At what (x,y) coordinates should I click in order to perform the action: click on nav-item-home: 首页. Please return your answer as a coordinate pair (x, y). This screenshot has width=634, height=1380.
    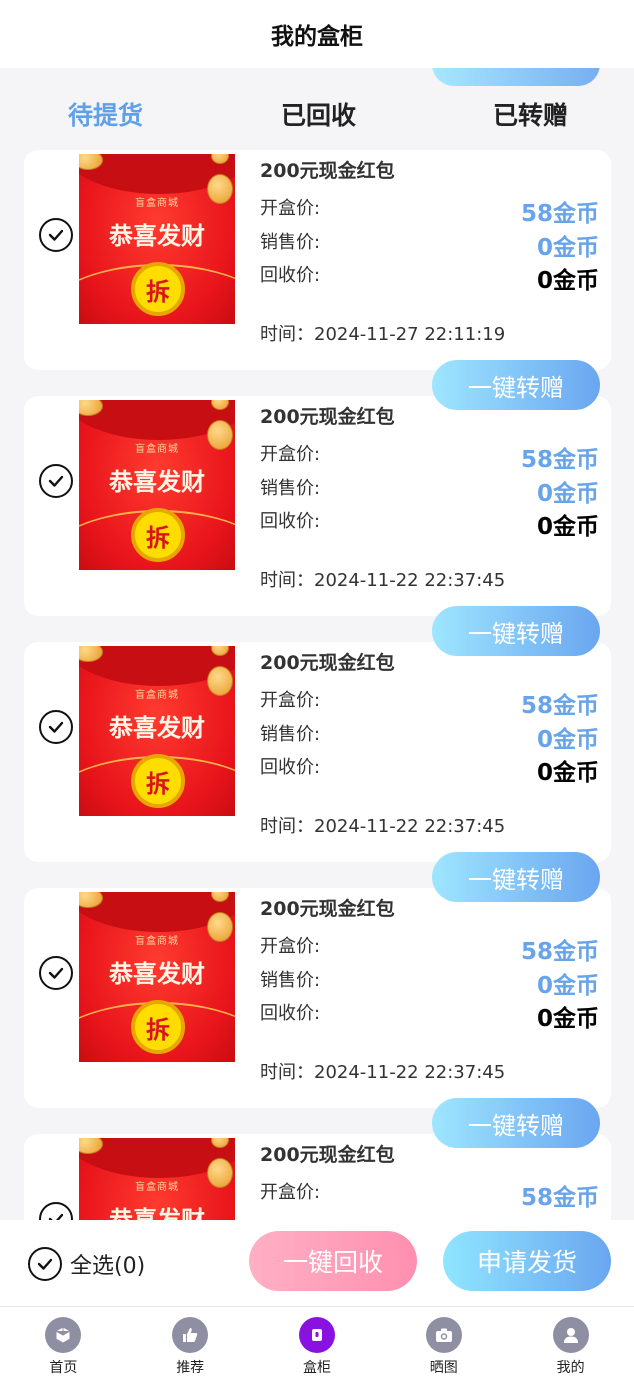
    Looking at the image, I should click on (63, 1343).